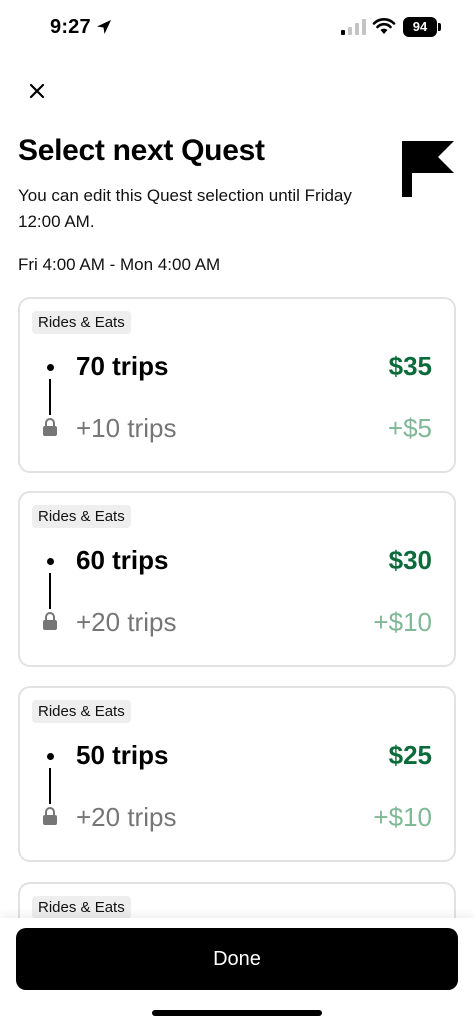 This screenshot has height=1025, width=474. Describe the element at coordinates (37, 91) in the screenshot. I see `close-icon` at that location.